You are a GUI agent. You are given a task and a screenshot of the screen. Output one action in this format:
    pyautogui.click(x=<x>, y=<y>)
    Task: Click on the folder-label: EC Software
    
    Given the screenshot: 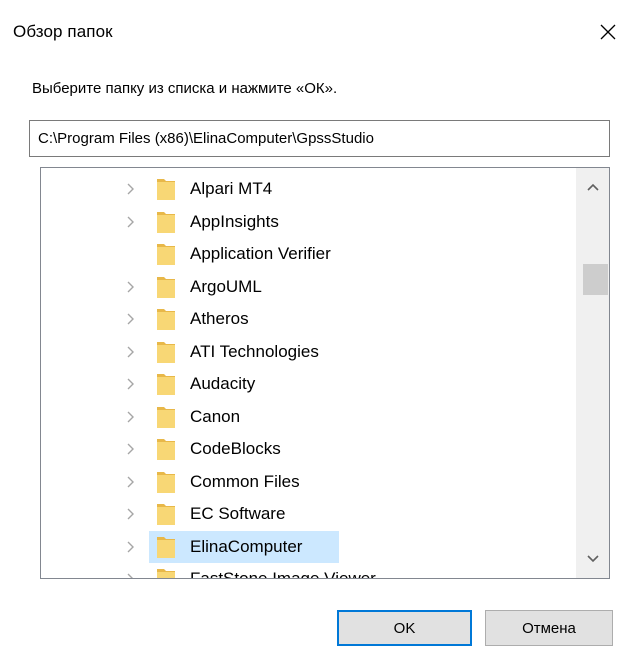 What is the action you would take?
    pyautogui.click(x=238, y=513)
    